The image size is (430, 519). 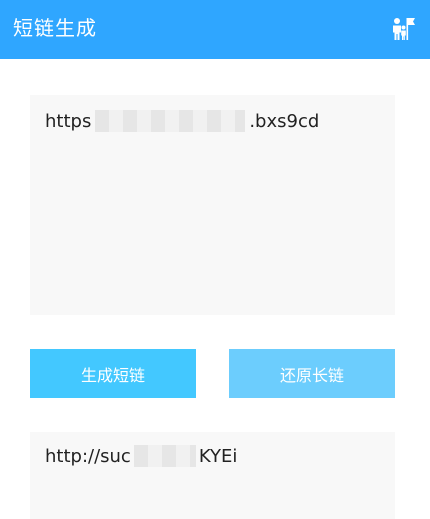 What do you see at coordinates (218, 456) in the screenshot?
I see `short-url-suffix: KYEi` at bounding box center [218, 456].